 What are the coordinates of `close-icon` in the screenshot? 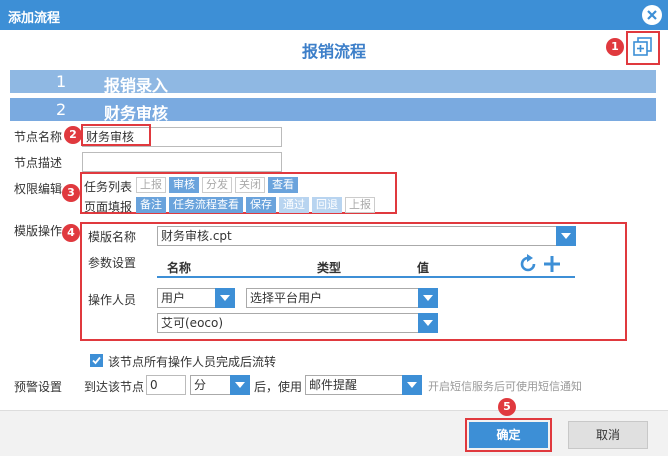 It's located at (652, 15).